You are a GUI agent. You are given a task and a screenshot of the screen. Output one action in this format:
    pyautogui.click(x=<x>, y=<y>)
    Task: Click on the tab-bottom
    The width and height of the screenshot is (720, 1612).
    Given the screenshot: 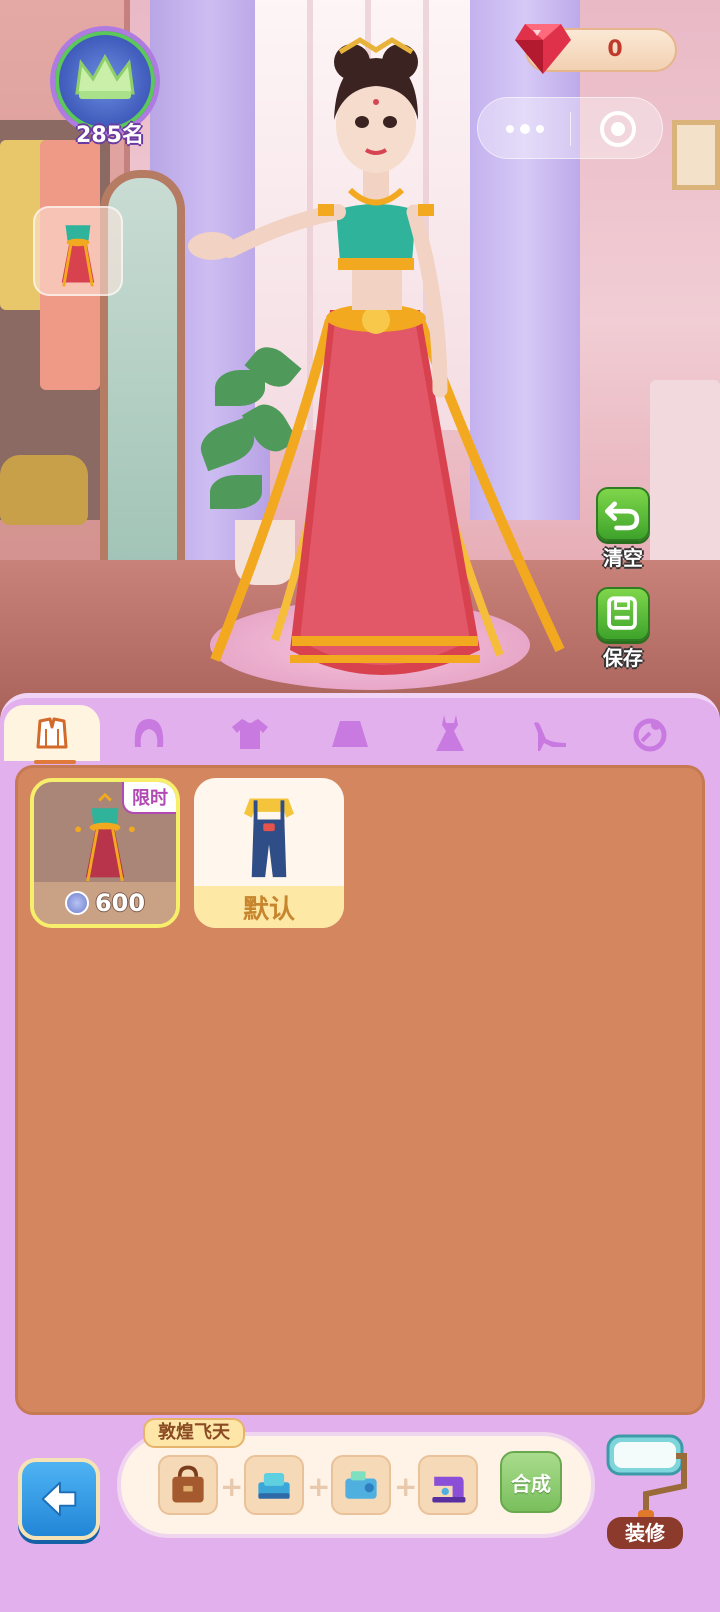 What is the action you would take?
    pyautogui.click(x=350, y=733)
    